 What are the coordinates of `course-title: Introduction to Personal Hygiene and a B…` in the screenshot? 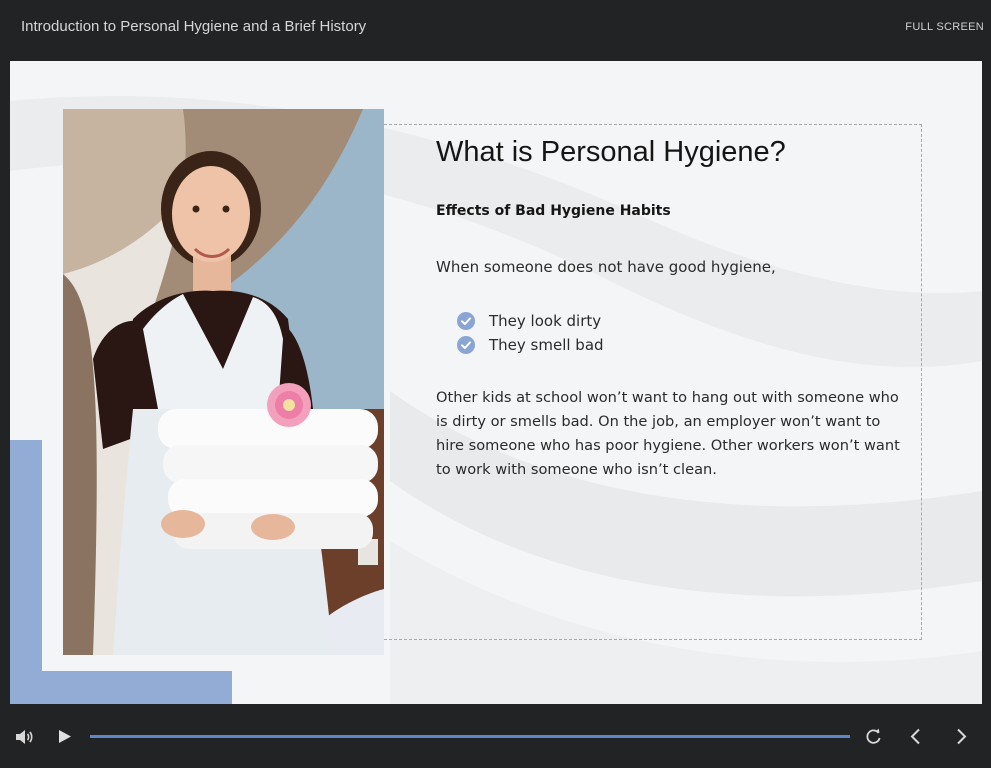 It's located at (194, 26).